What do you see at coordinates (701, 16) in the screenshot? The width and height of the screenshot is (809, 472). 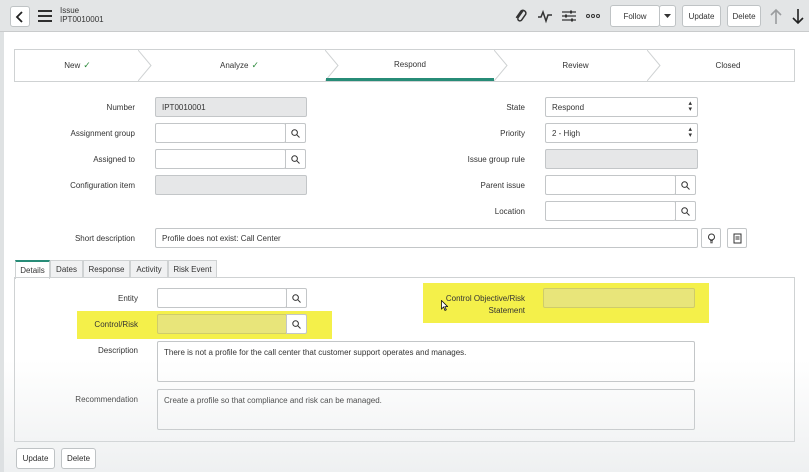 I see `update-button: Update` at bounding box center [701, 16].